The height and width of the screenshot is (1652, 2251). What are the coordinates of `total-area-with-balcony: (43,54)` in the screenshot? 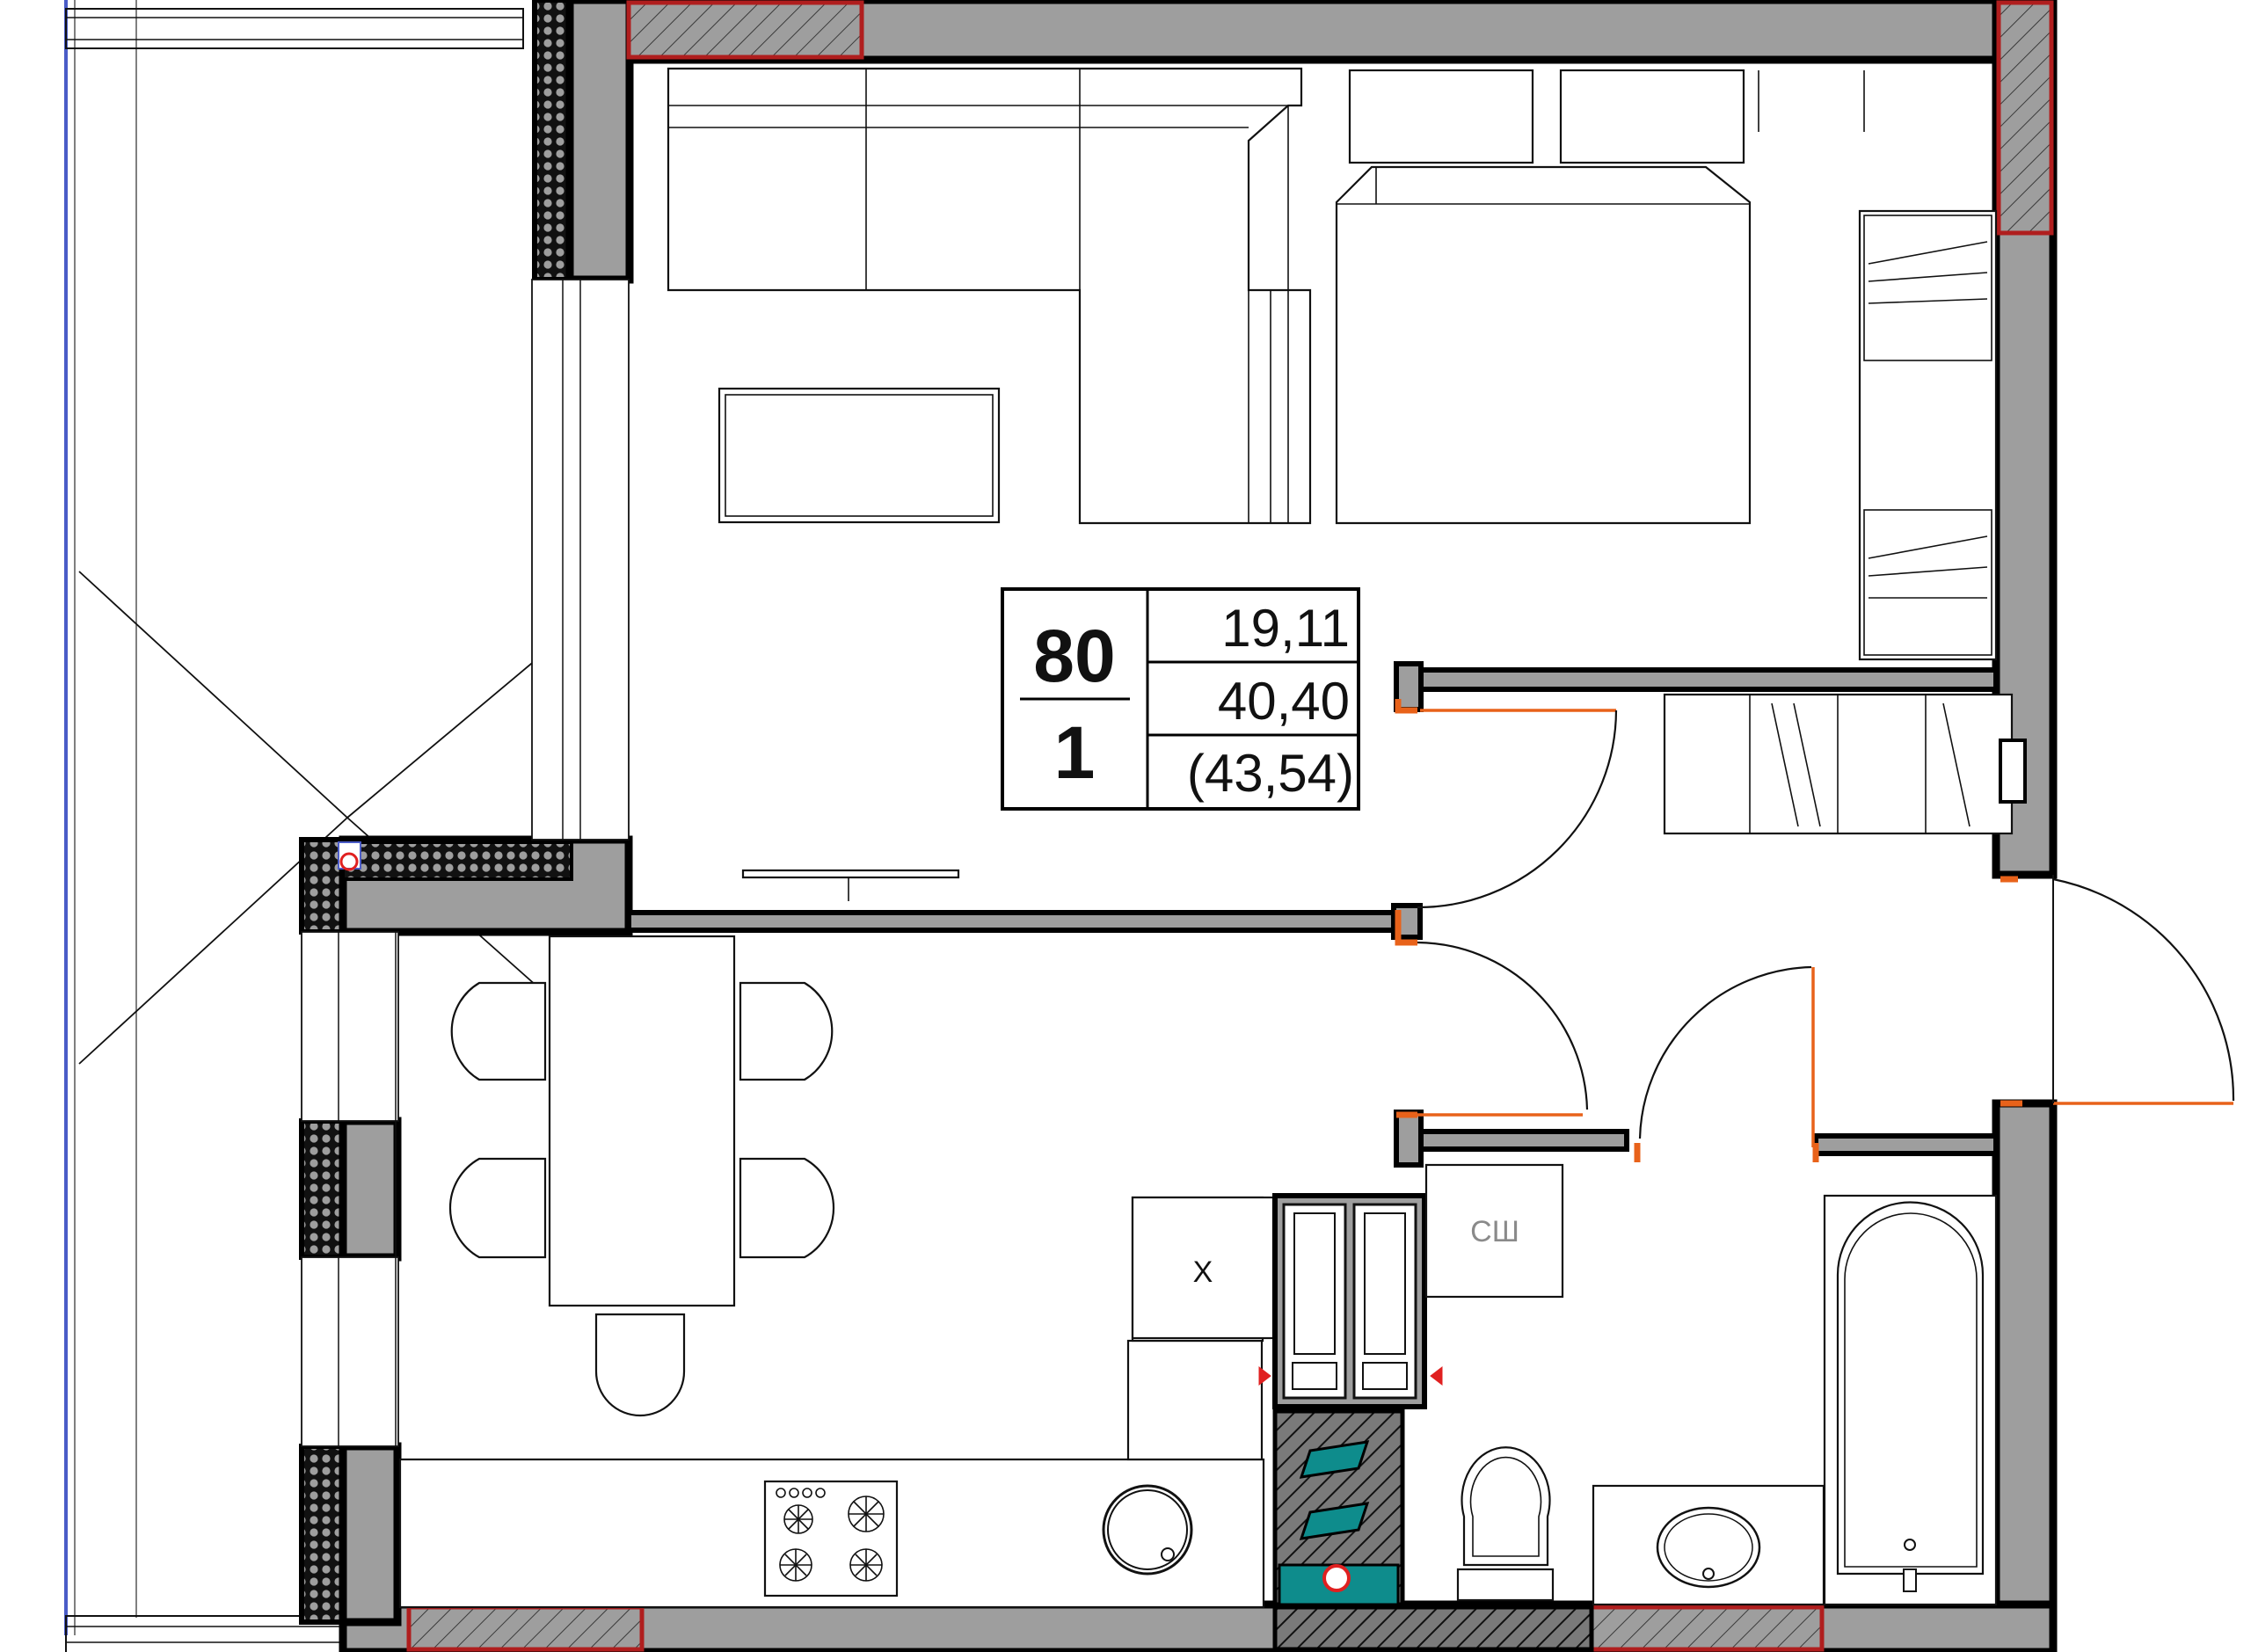 It's located at (1270, 773).